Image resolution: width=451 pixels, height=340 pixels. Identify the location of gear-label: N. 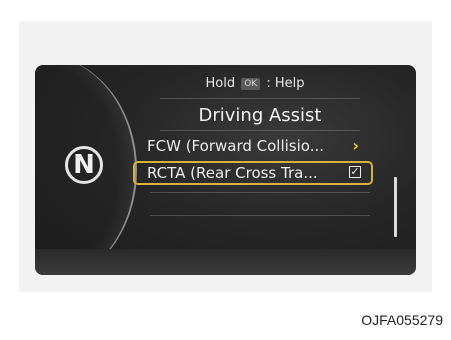
(84, 165).